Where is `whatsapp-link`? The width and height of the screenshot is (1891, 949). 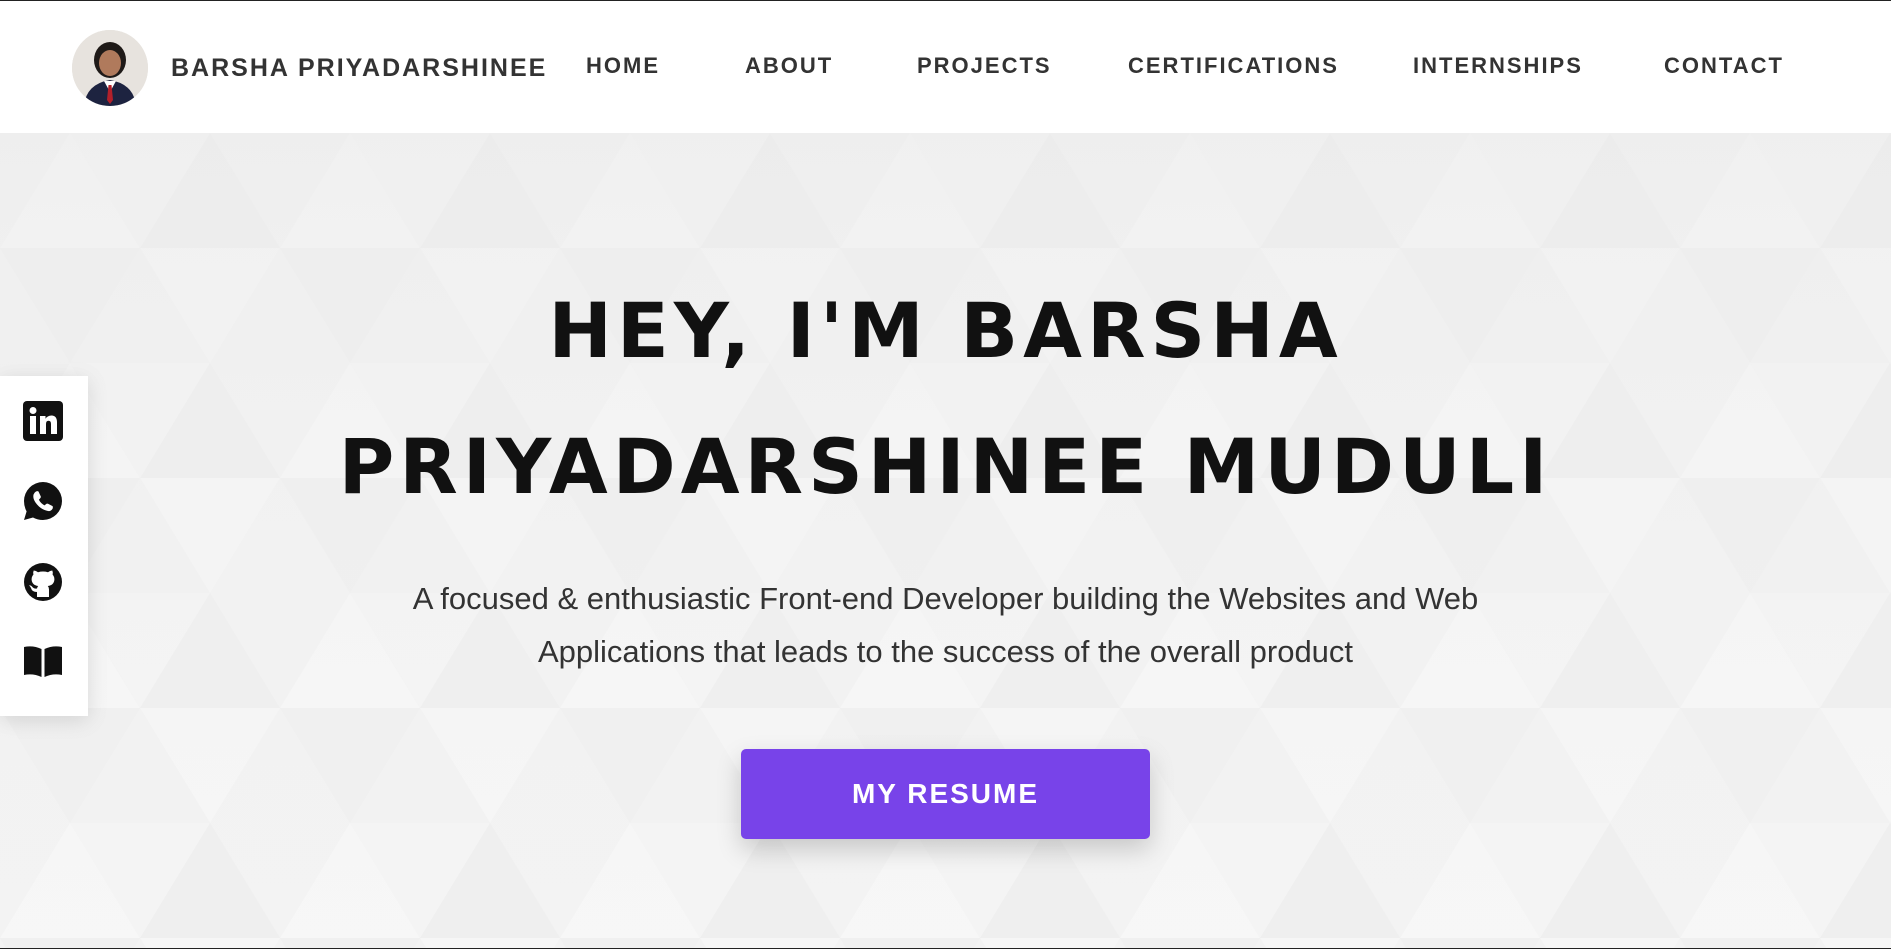
whatsapp-link is located at coordinates (43, 501).